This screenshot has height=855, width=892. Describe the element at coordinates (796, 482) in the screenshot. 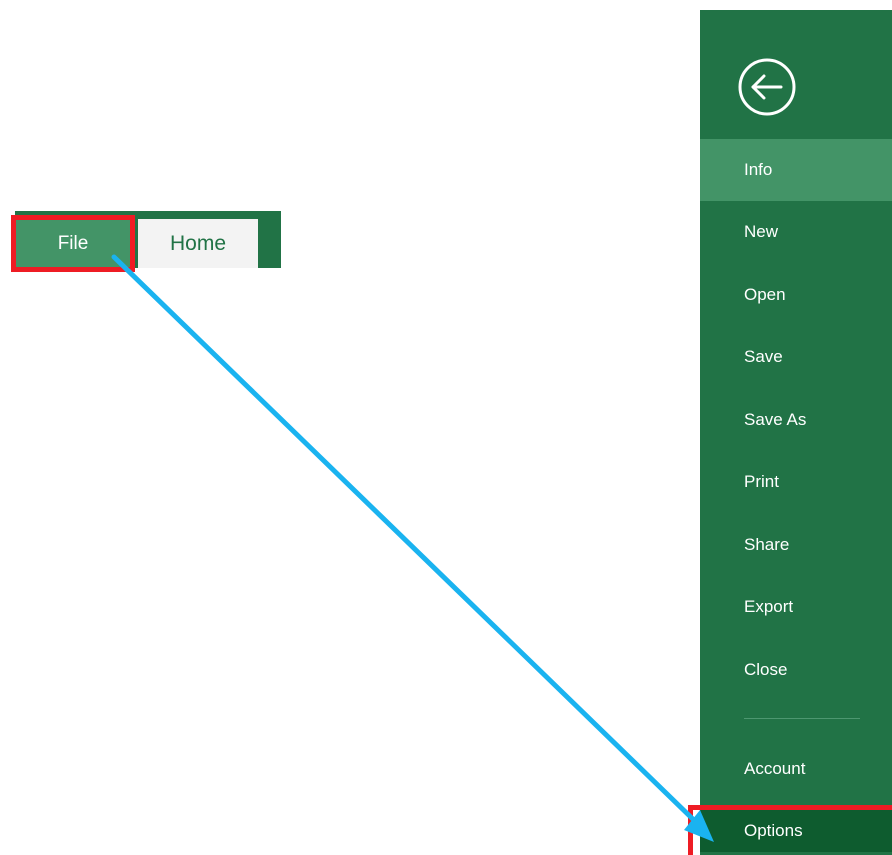

I see `backstage-item-print: Print` at that location.